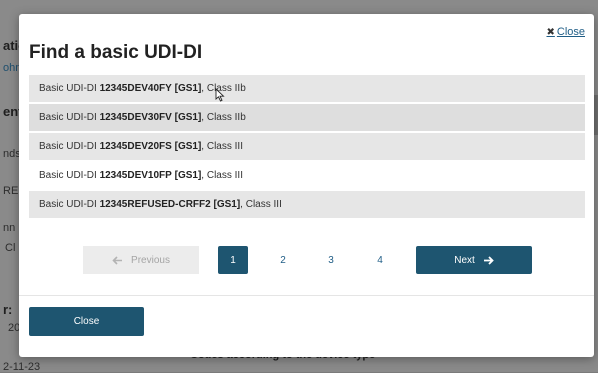 Image resolution: width=598 pixels, height=373 pixels. I want to click on next-label: Next, so click(464, 260).